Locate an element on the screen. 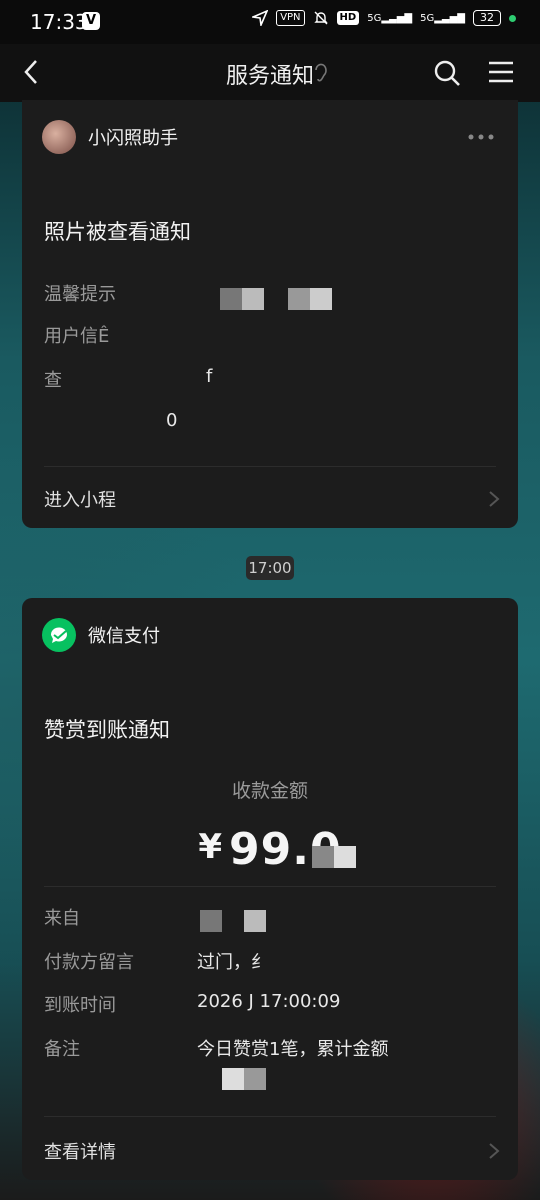 The height and width of the screenshot is (1200, 540). field-value: 过门，纟 is located at coordinates (233, 962).